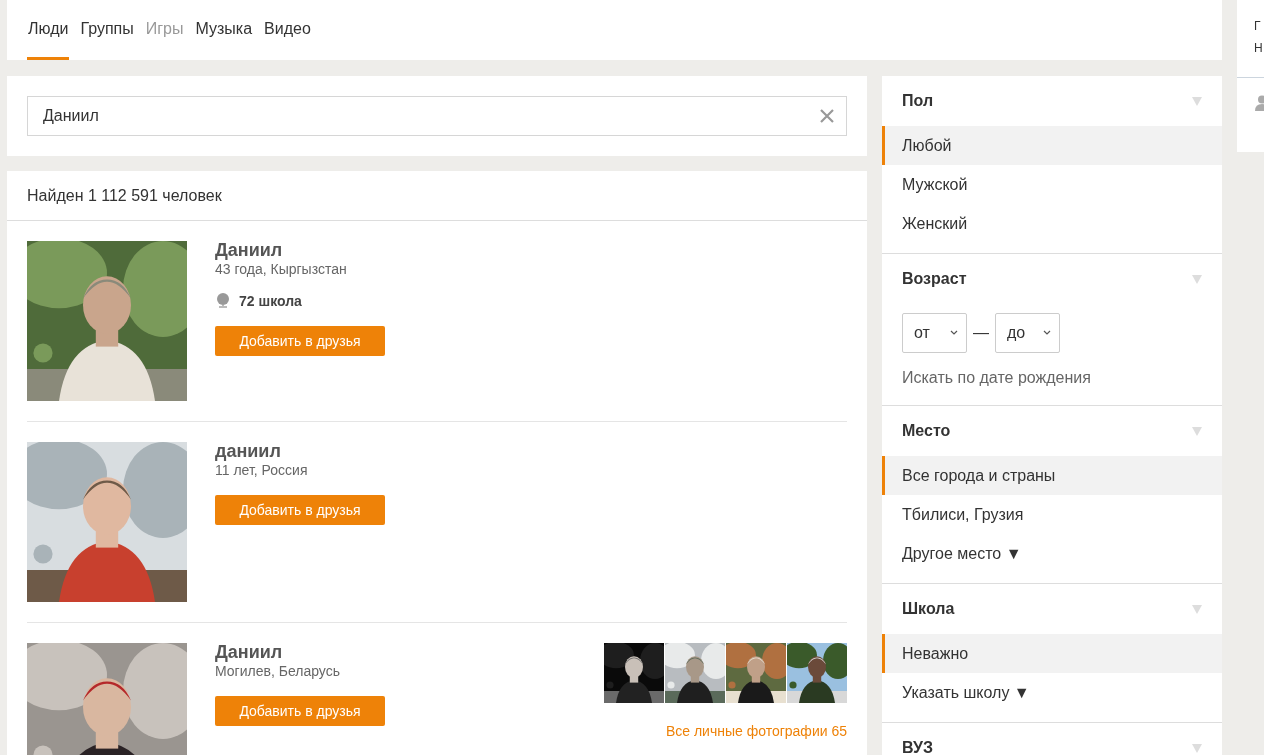  Describe the element at coordinates (1052, 553) in the screenshot. I see `filter-option: Другое место ▼` at that location.